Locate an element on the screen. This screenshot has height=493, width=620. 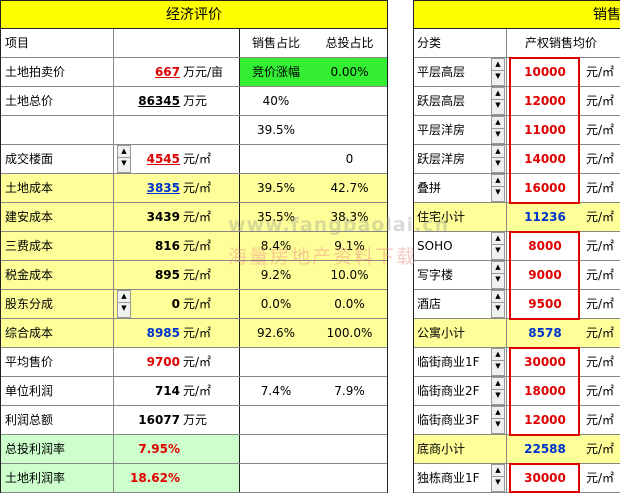
header-row: 项目 销售占比 总投占比 is located at coordinates (194, 43).